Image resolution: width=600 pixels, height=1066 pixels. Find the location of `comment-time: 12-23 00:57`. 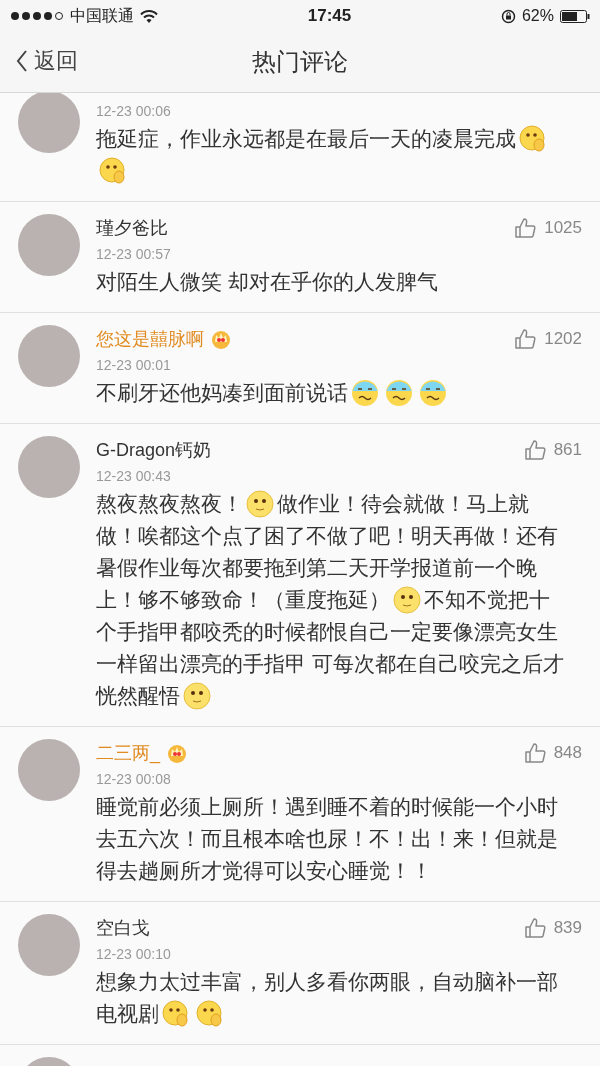

comment-time: 12-23 00:57 is located at coordinates (134, 254).